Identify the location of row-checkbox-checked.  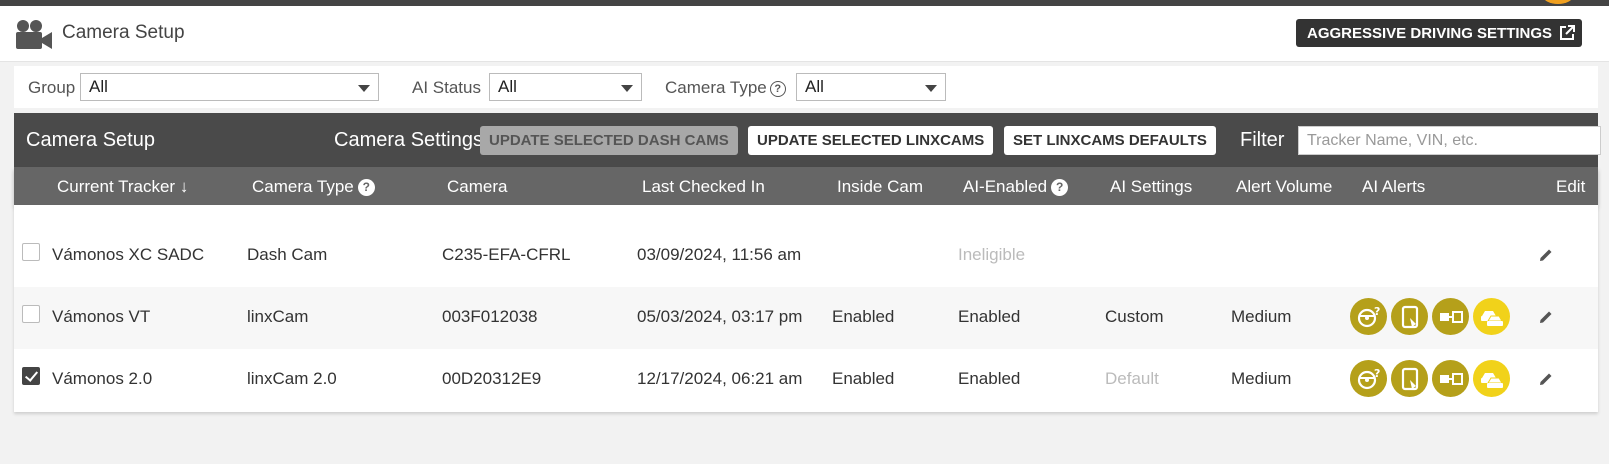
(31, 376).